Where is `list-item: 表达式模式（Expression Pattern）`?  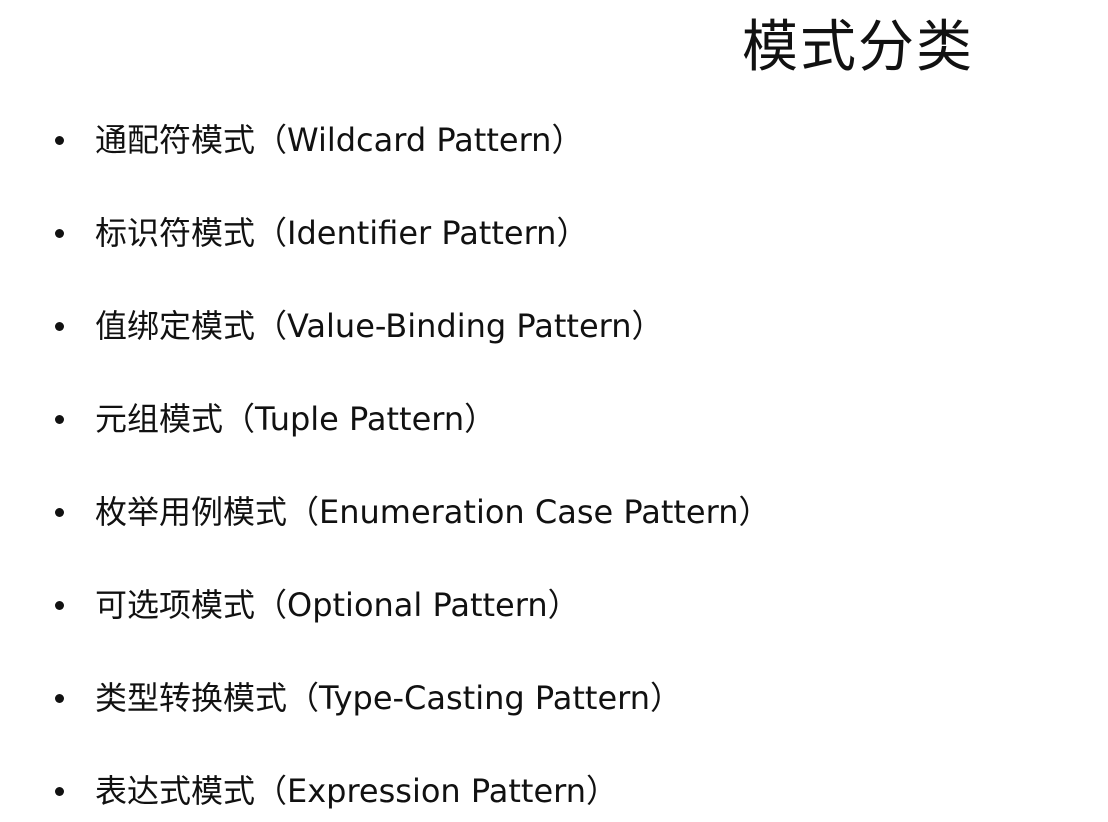
list-item: 表达式模式（Expression Pattern） is located at coordinates (336, 791).